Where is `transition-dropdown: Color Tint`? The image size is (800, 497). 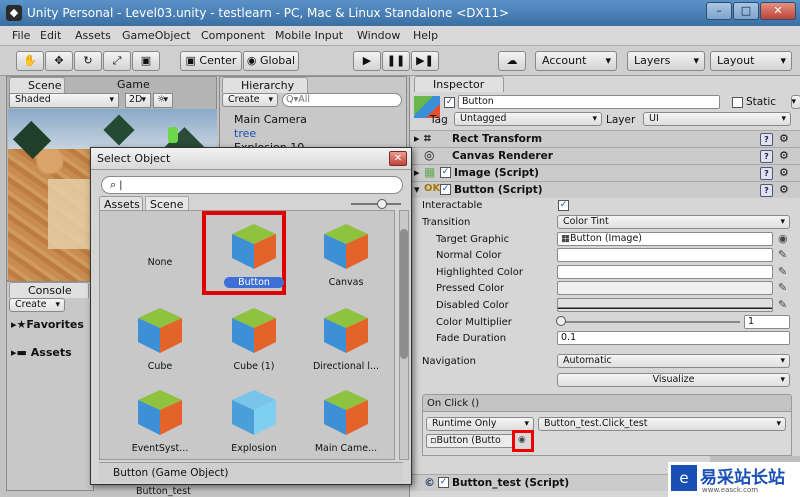
transition-dropdown: Color Tint is located at coordinates (673, 222).